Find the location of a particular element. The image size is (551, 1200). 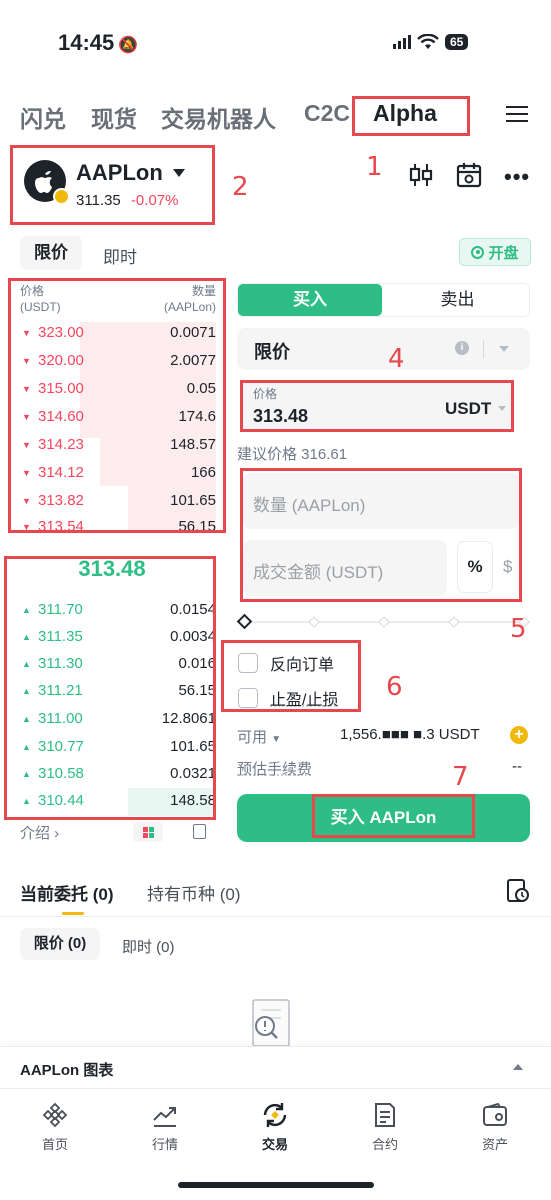

bid-row: ▲ 311.70 0.0154 is located at coordinates (116, 613).